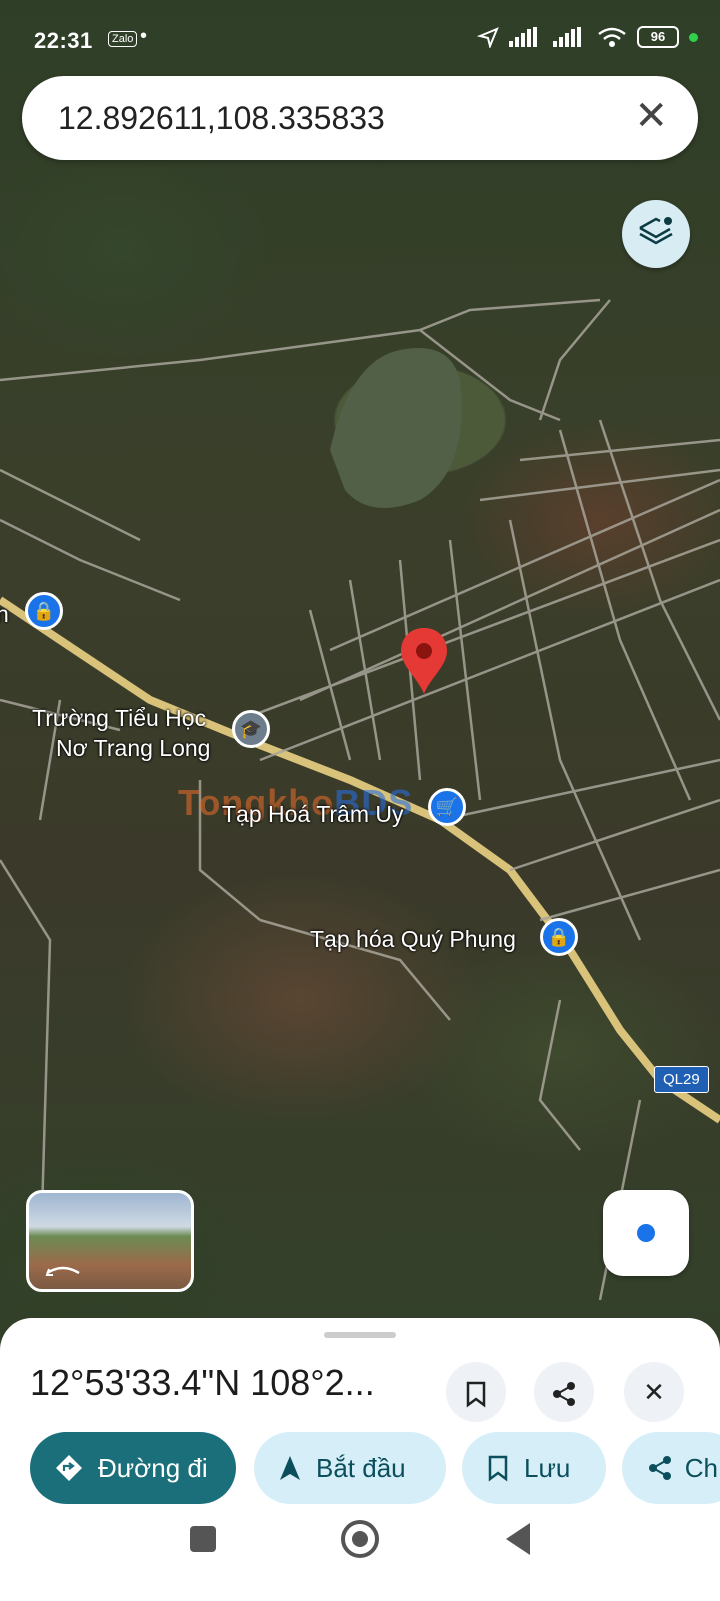 The width and height of the screenshot is (720, 1601). I want to click on bookmark-button, so click(476, 1392).